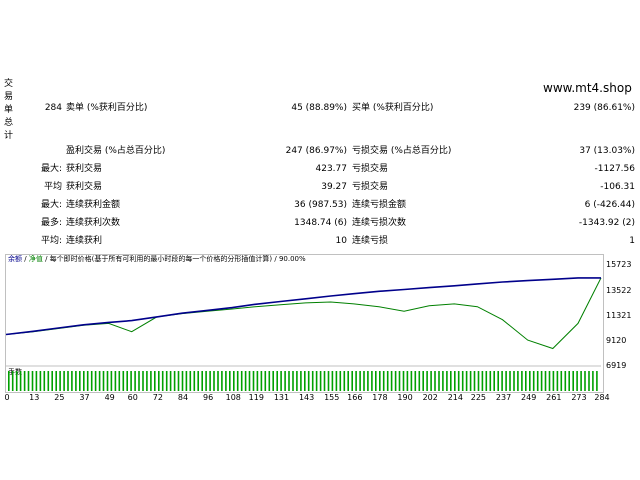  Describe the element at coordinates (303, 306) in the screenshot. I see `balance-line` at that location.